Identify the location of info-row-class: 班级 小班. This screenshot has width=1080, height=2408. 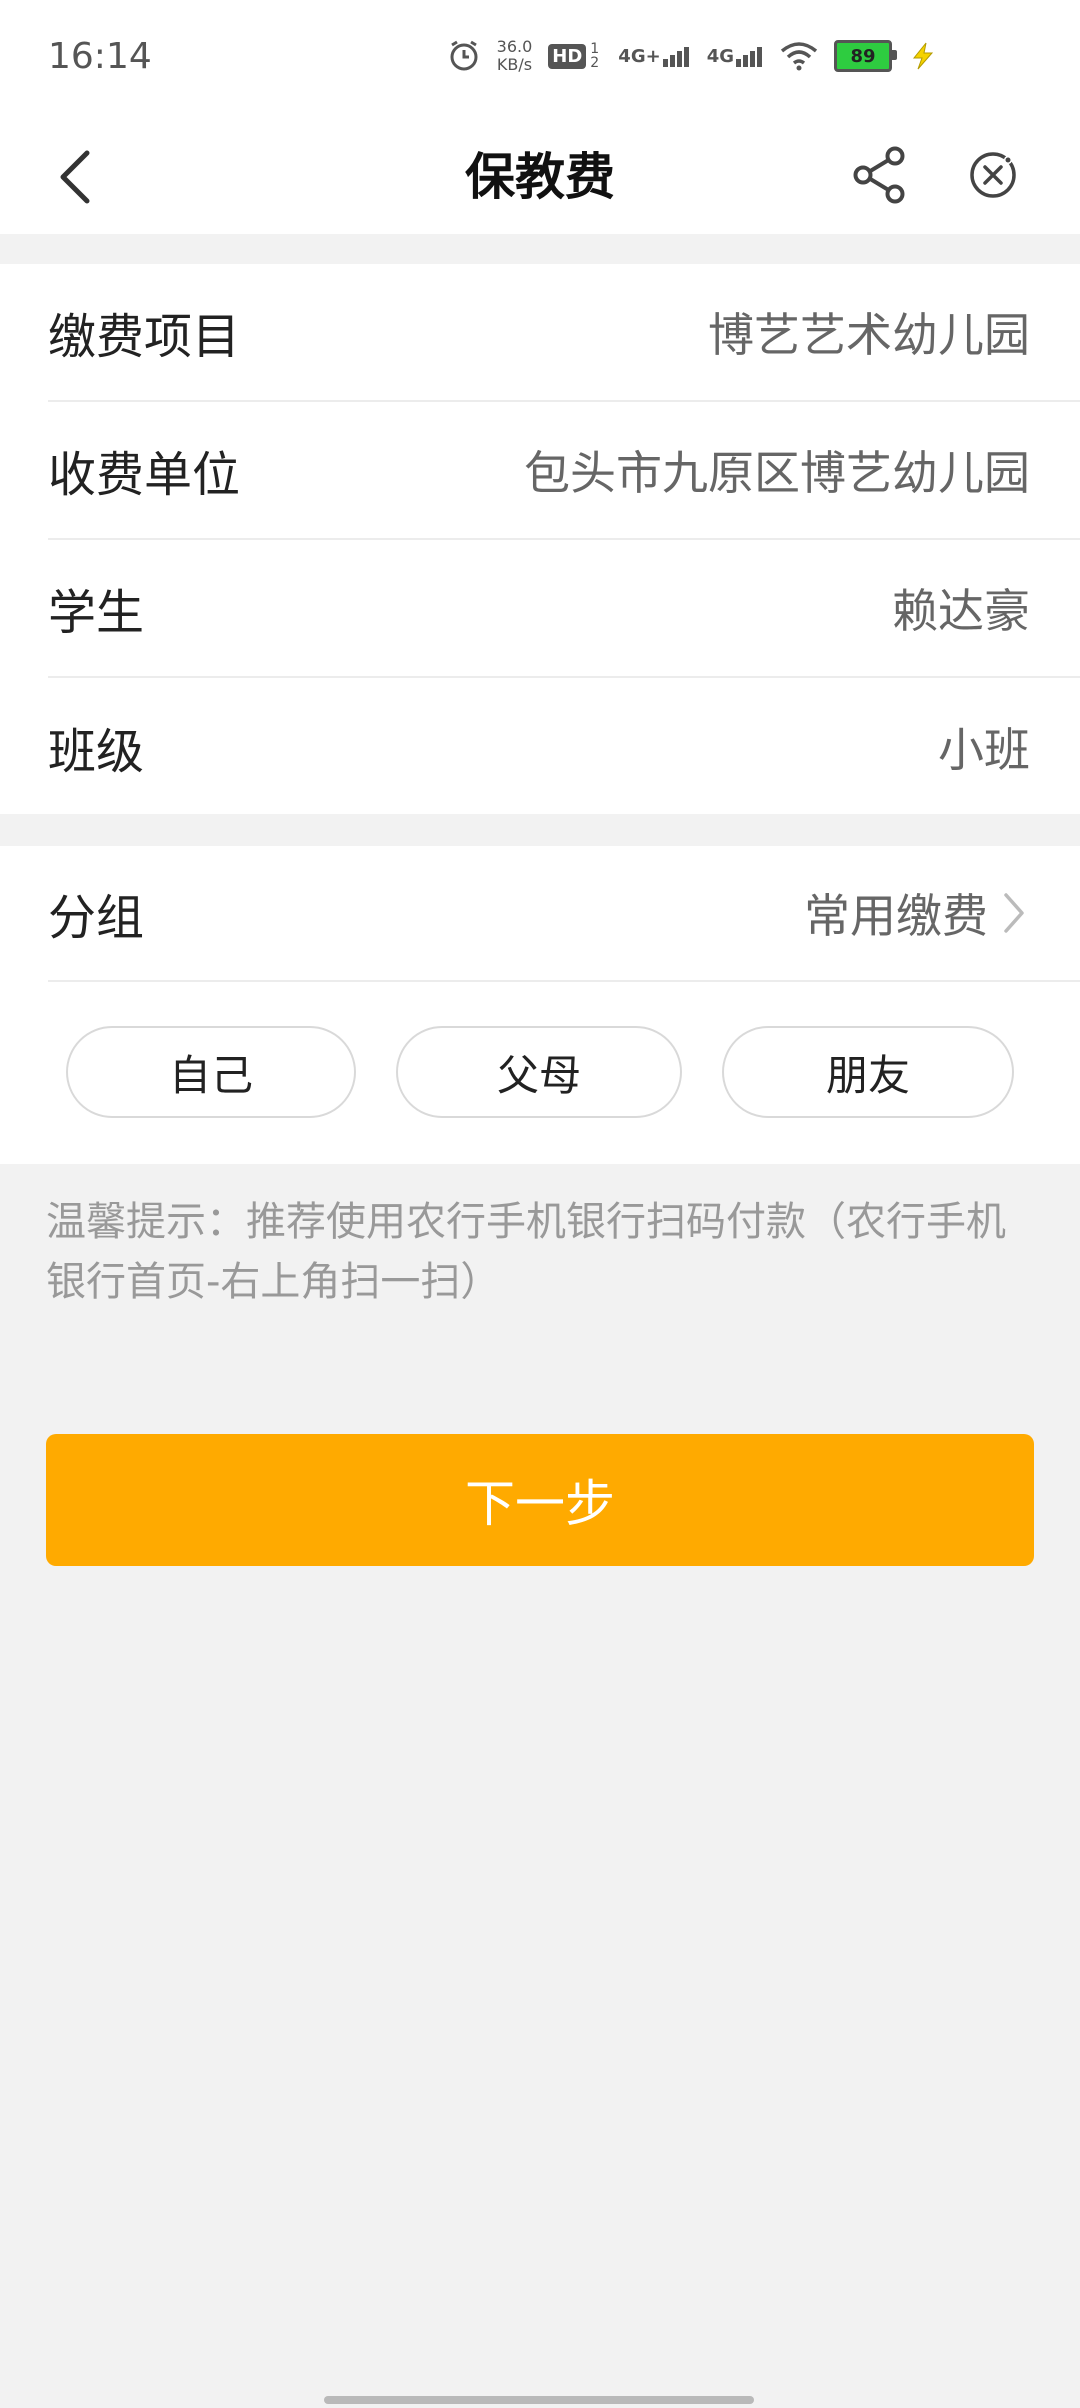
(564, 747).